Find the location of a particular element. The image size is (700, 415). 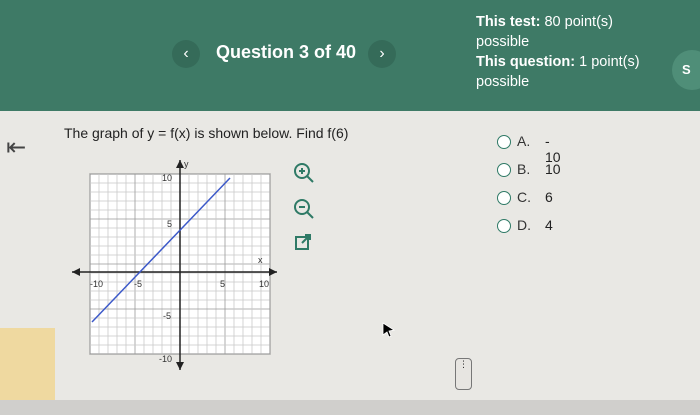

x-axis-label: x is located at coordinates (260, 260).